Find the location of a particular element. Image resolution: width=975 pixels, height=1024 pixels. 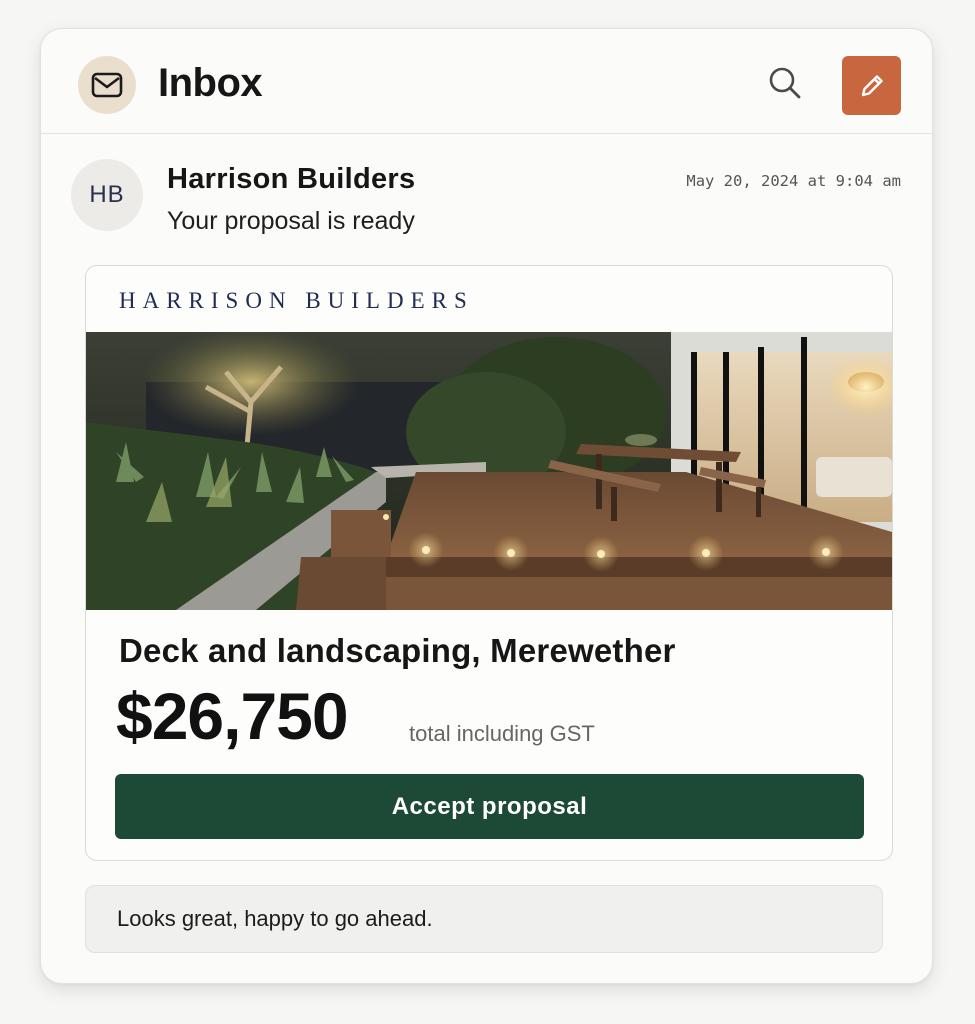

price-note: total including GST is located at coordinates (502, 733).